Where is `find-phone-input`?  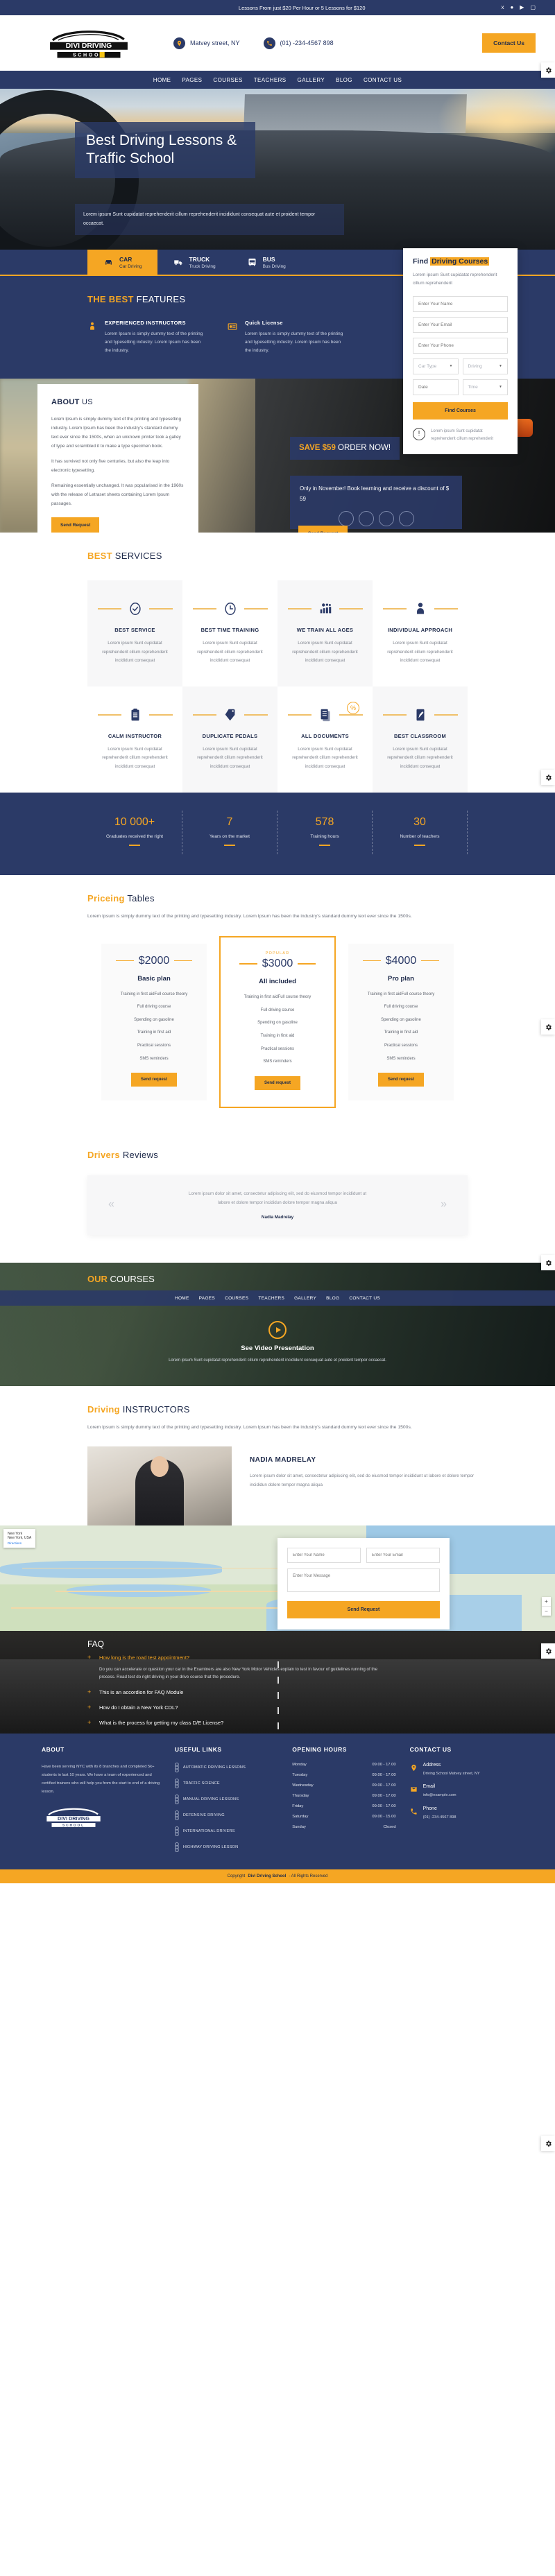 find-phone-input is located at coordinates (460, 345).